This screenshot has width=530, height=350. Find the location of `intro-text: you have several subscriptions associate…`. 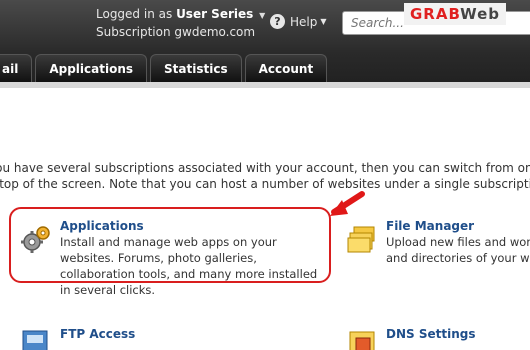

intro-text: you have several subscriptions associate… is located at coordinates (265, 176).